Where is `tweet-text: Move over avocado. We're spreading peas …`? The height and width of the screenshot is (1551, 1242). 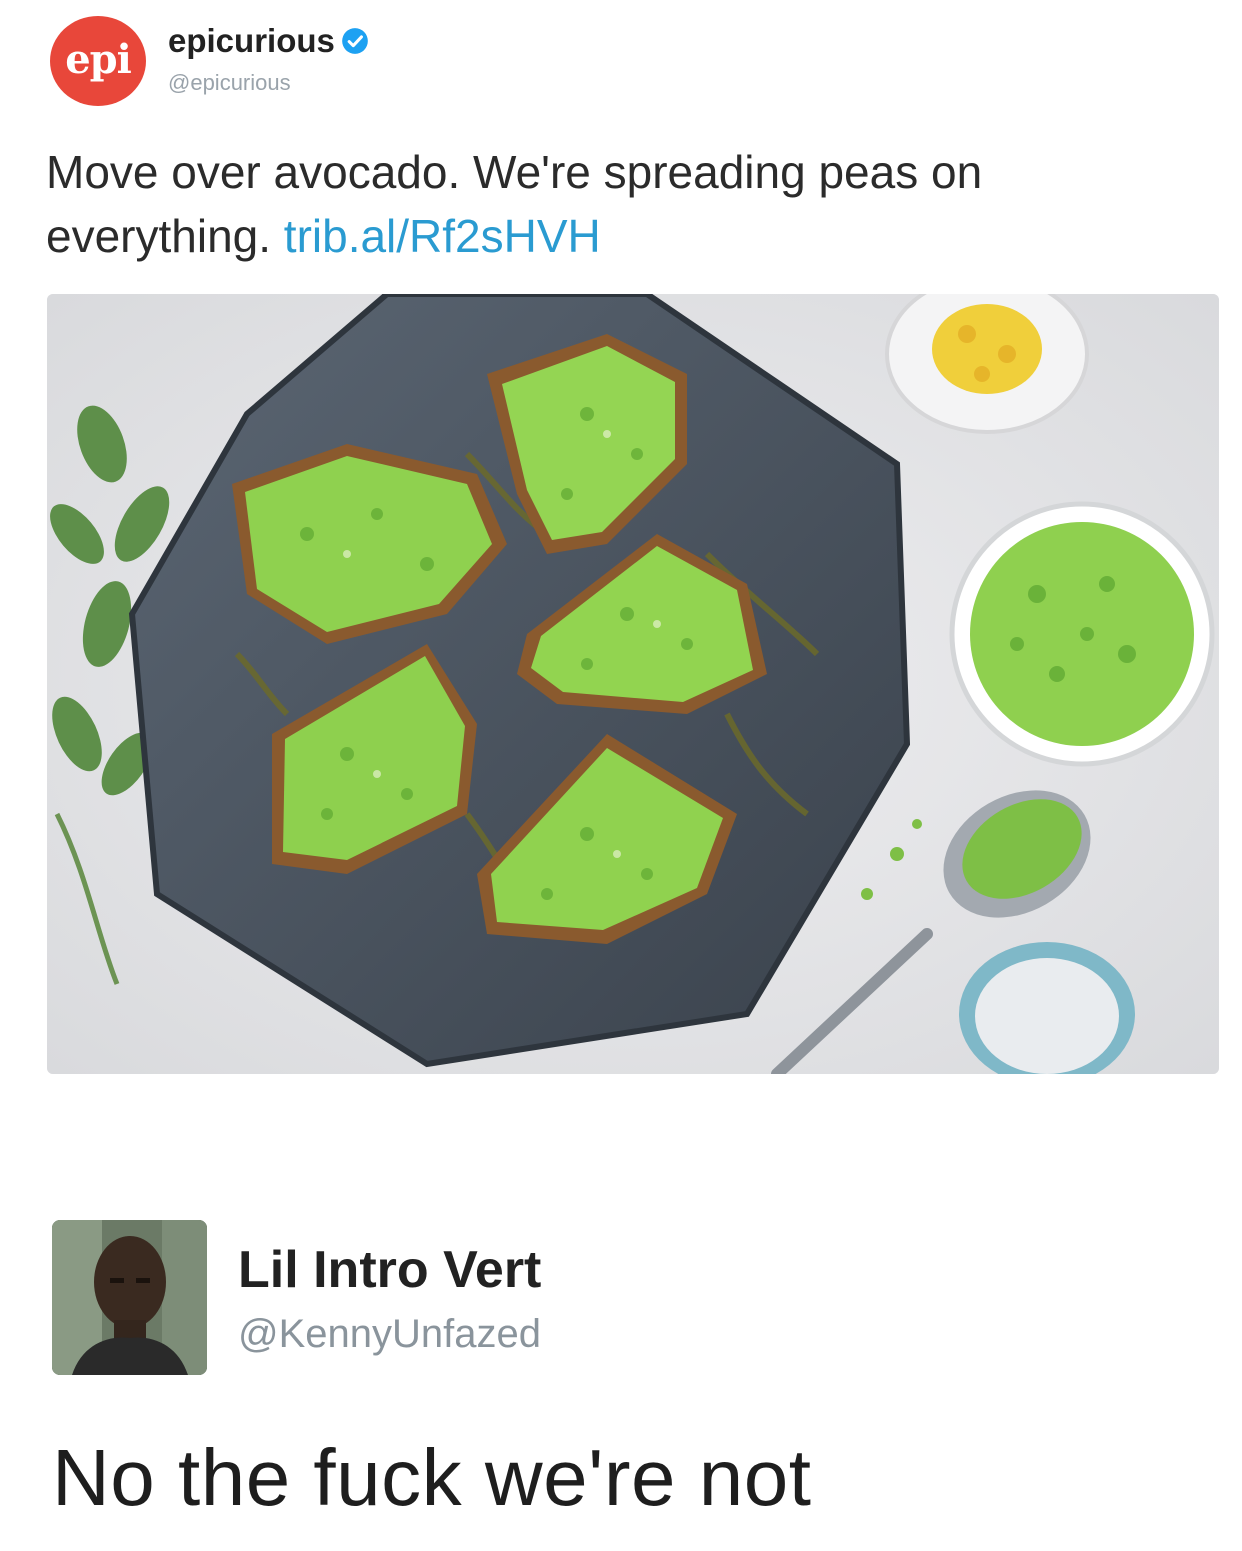
tweet-text: Move over avocado. We're spreading peas … is located at coordinates (621, 204).